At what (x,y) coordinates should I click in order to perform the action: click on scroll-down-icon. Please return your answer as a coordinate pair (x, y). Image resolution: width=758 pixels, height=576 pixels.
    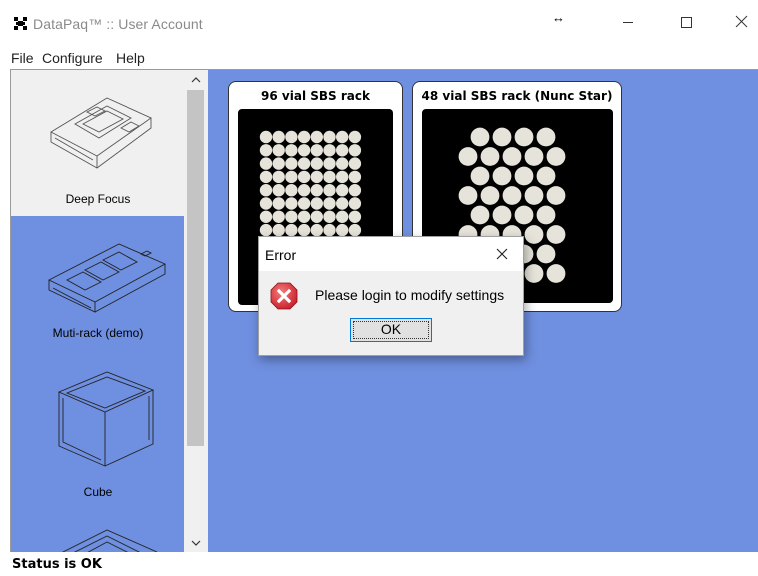
    Looking at the image, I should click on (196, 543).